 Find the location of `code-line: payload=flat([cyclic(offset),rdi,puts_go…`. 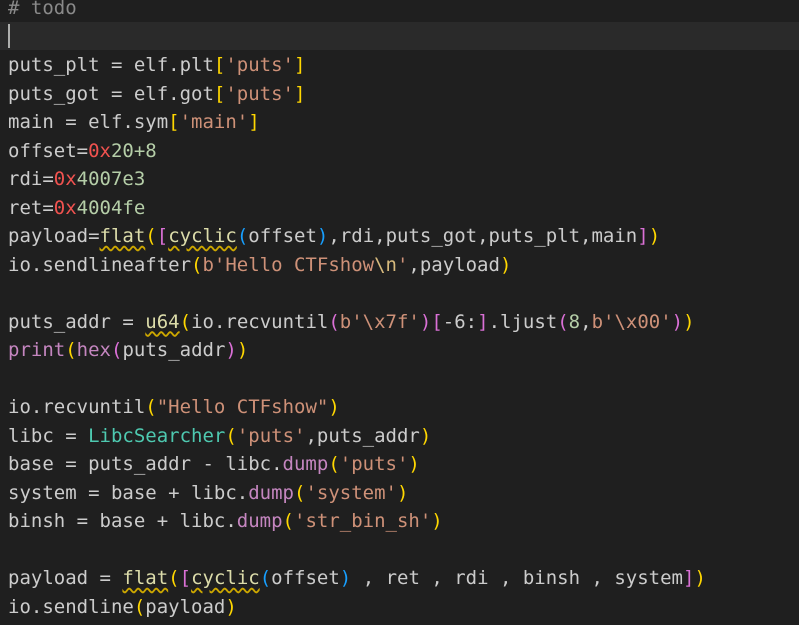

code-line: payload=flat([cyclic(offset),rdi,puts_go… is located at coordinates (400, 236).